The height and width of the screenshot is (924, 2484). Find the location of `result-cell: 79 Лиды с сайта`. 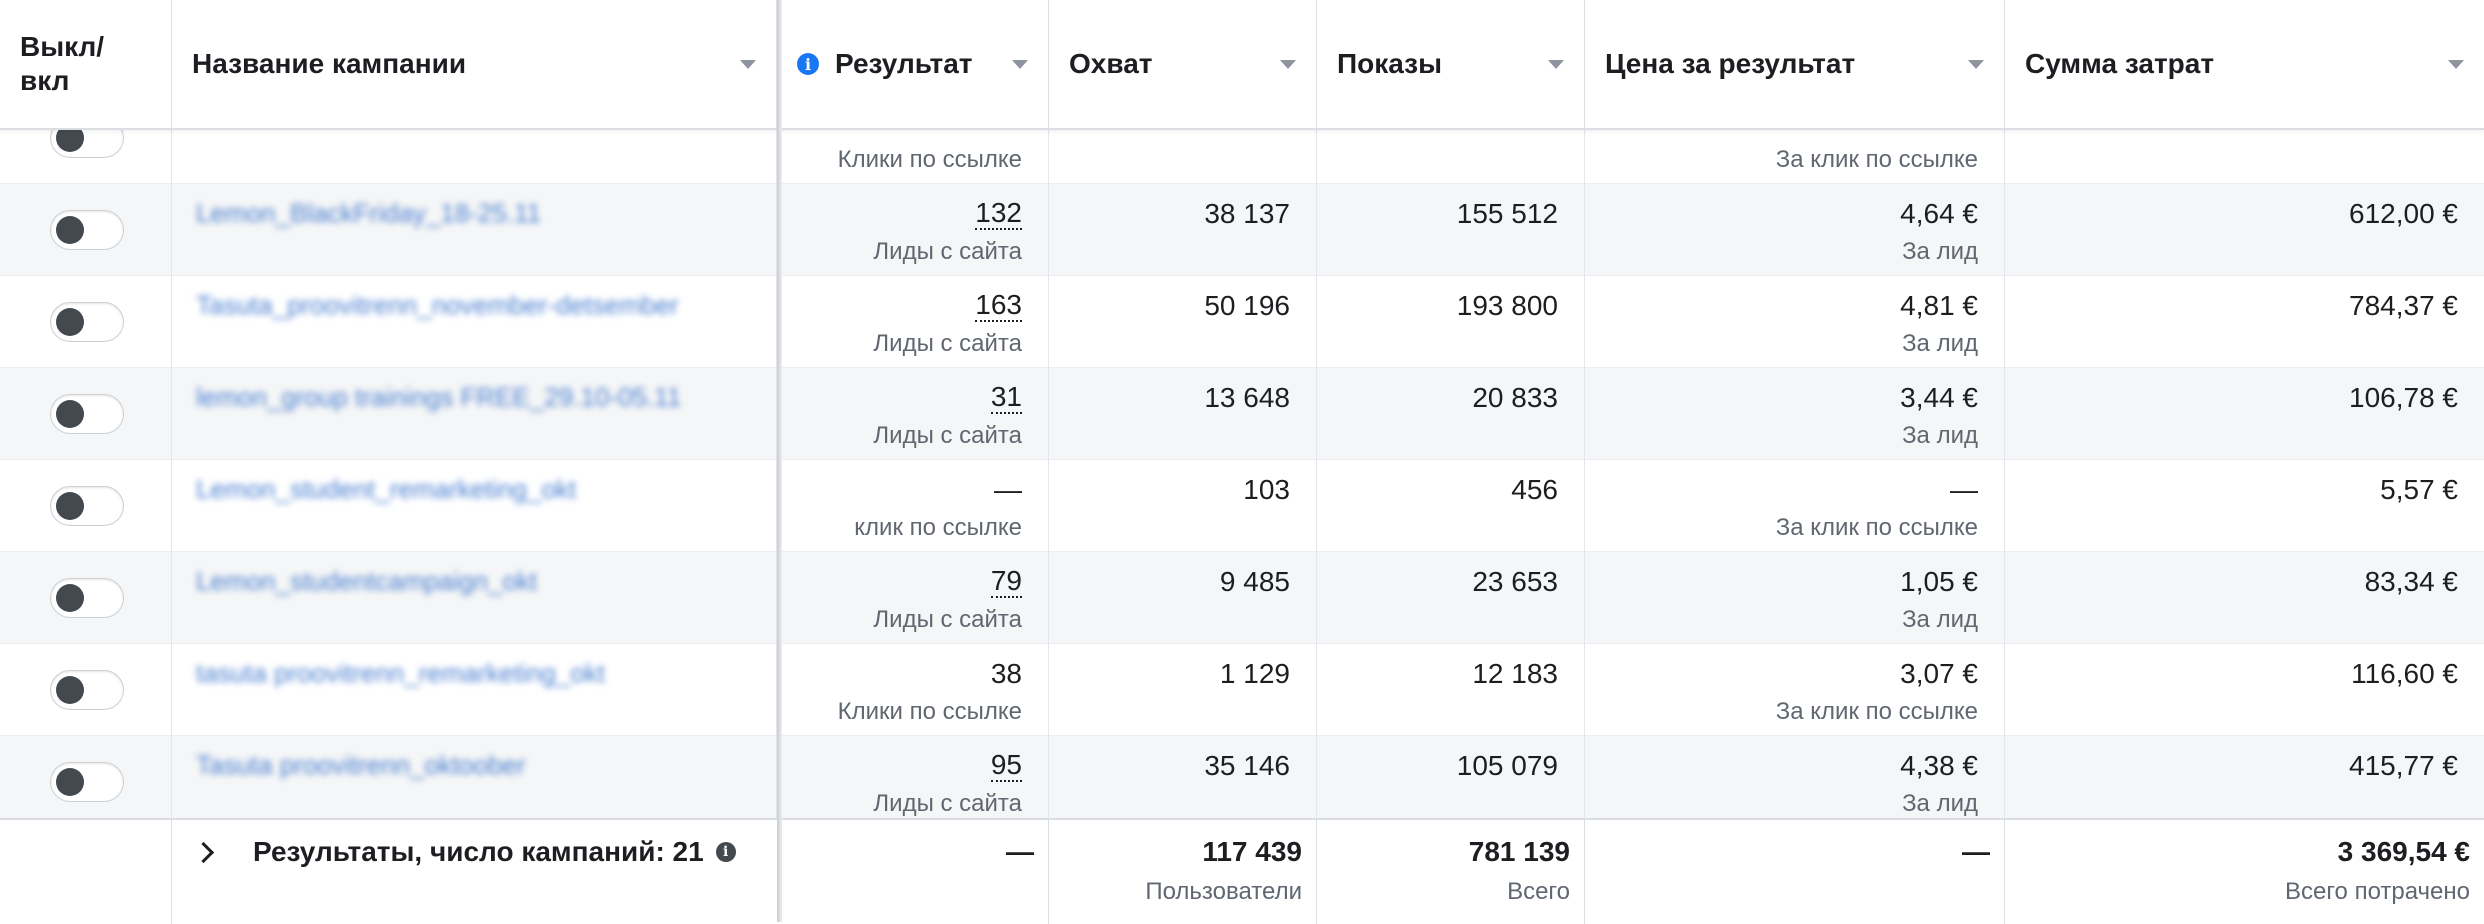

result-cell: 79 Лиды с сайта is located at coordinates (913, 598).